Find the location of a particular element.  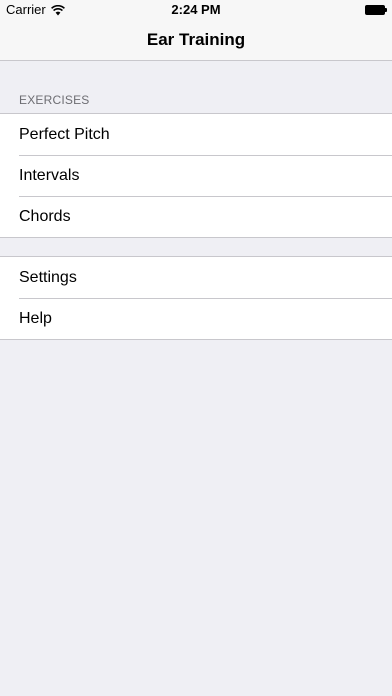

list-item-label: Chords is located at coordinates (45, 216).